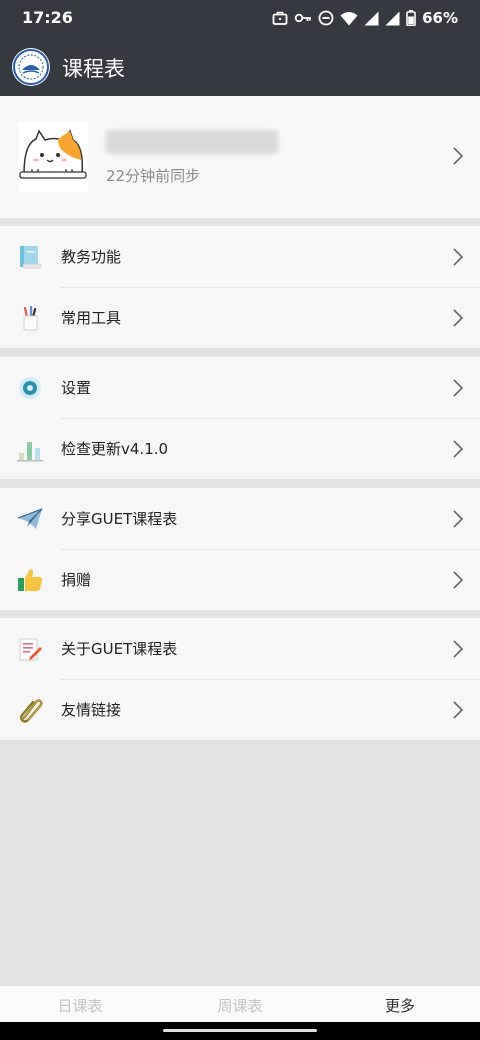  What do you see at coordinates (400, 1005) in the screenshot?
I see `tab-more: 更多` at bounding box center [400, 1005].